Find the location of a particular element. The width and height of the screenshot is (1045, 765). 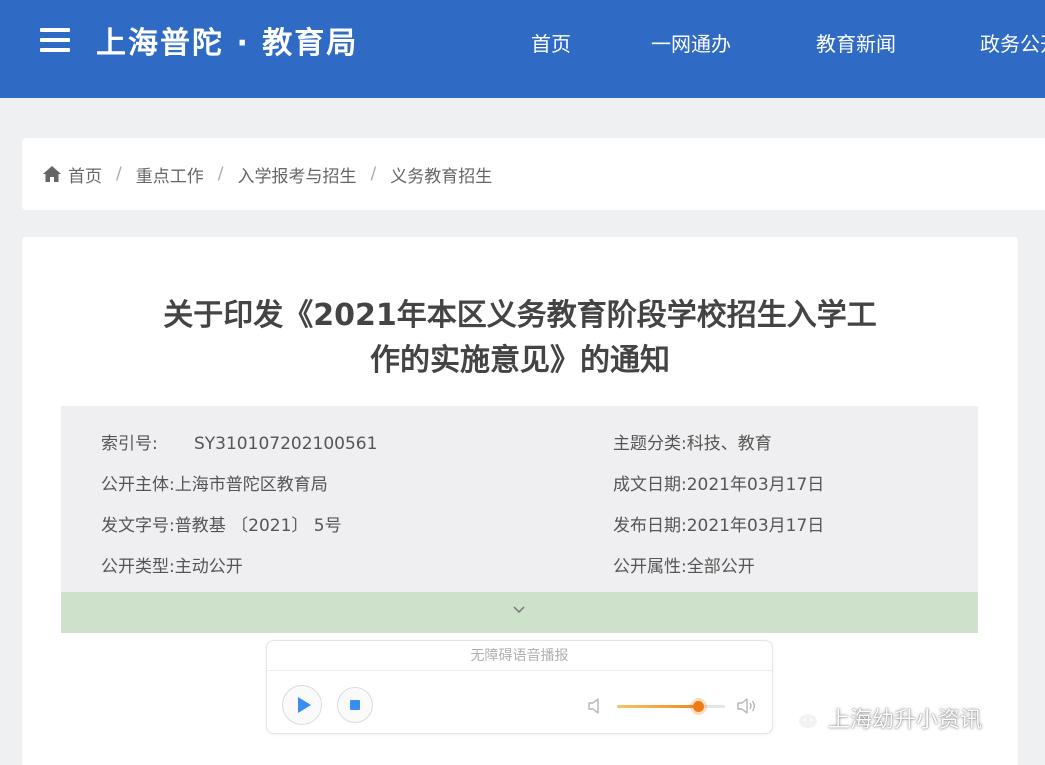

meta-value: 普教基 〔2021〕 5号 is located at coordinates (258, 526).